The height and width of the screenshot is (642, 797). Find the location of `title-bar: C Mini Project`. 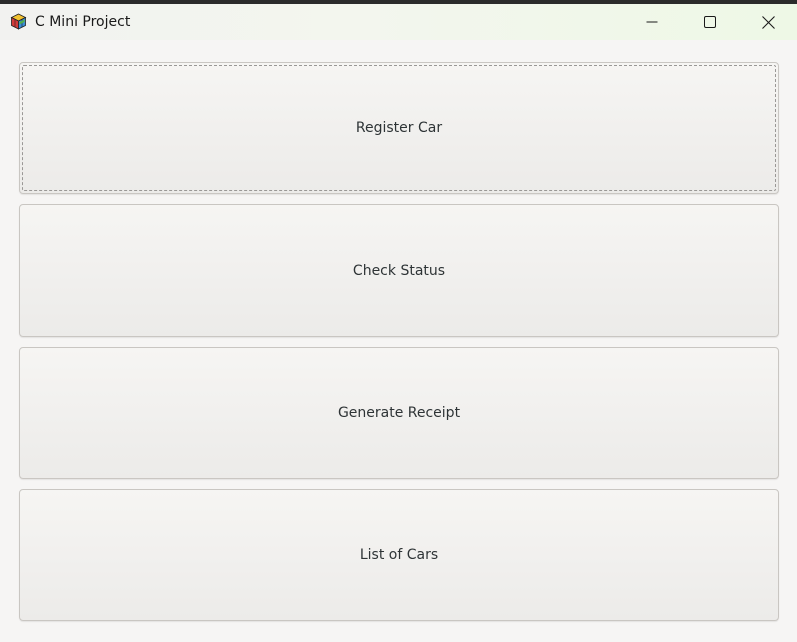

title-bar: C Mini Project is located at coordinates (398, 22).